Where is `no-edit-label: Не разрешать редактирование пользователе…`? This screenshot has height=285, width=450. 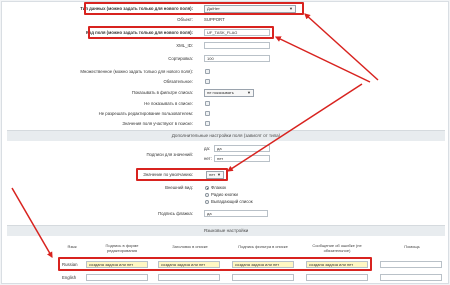 no-edit-label: Не разрешать редактирование пользователе… is located at coordinates (145, 113).